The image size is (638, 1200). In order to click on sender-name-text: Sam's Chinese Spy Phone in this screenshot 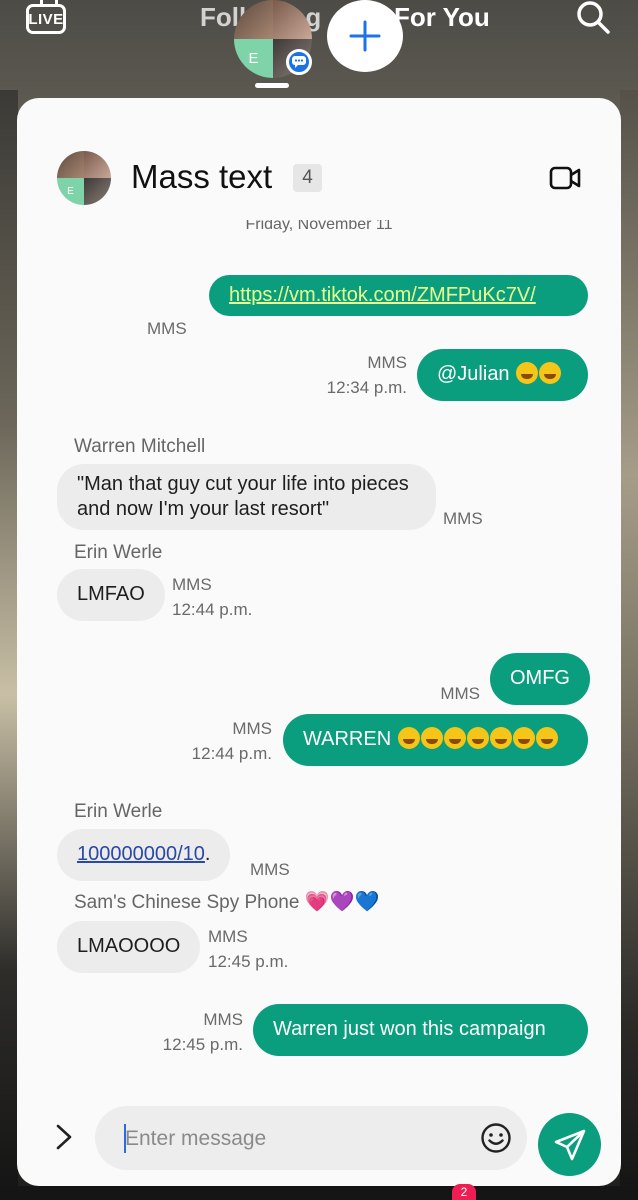, I will do `click(187, 902)`.